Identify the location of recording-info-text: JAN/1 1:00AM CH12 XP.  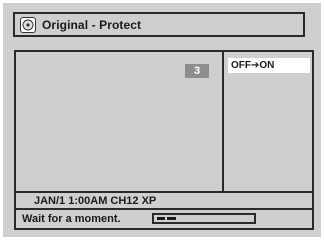
(95, 200).